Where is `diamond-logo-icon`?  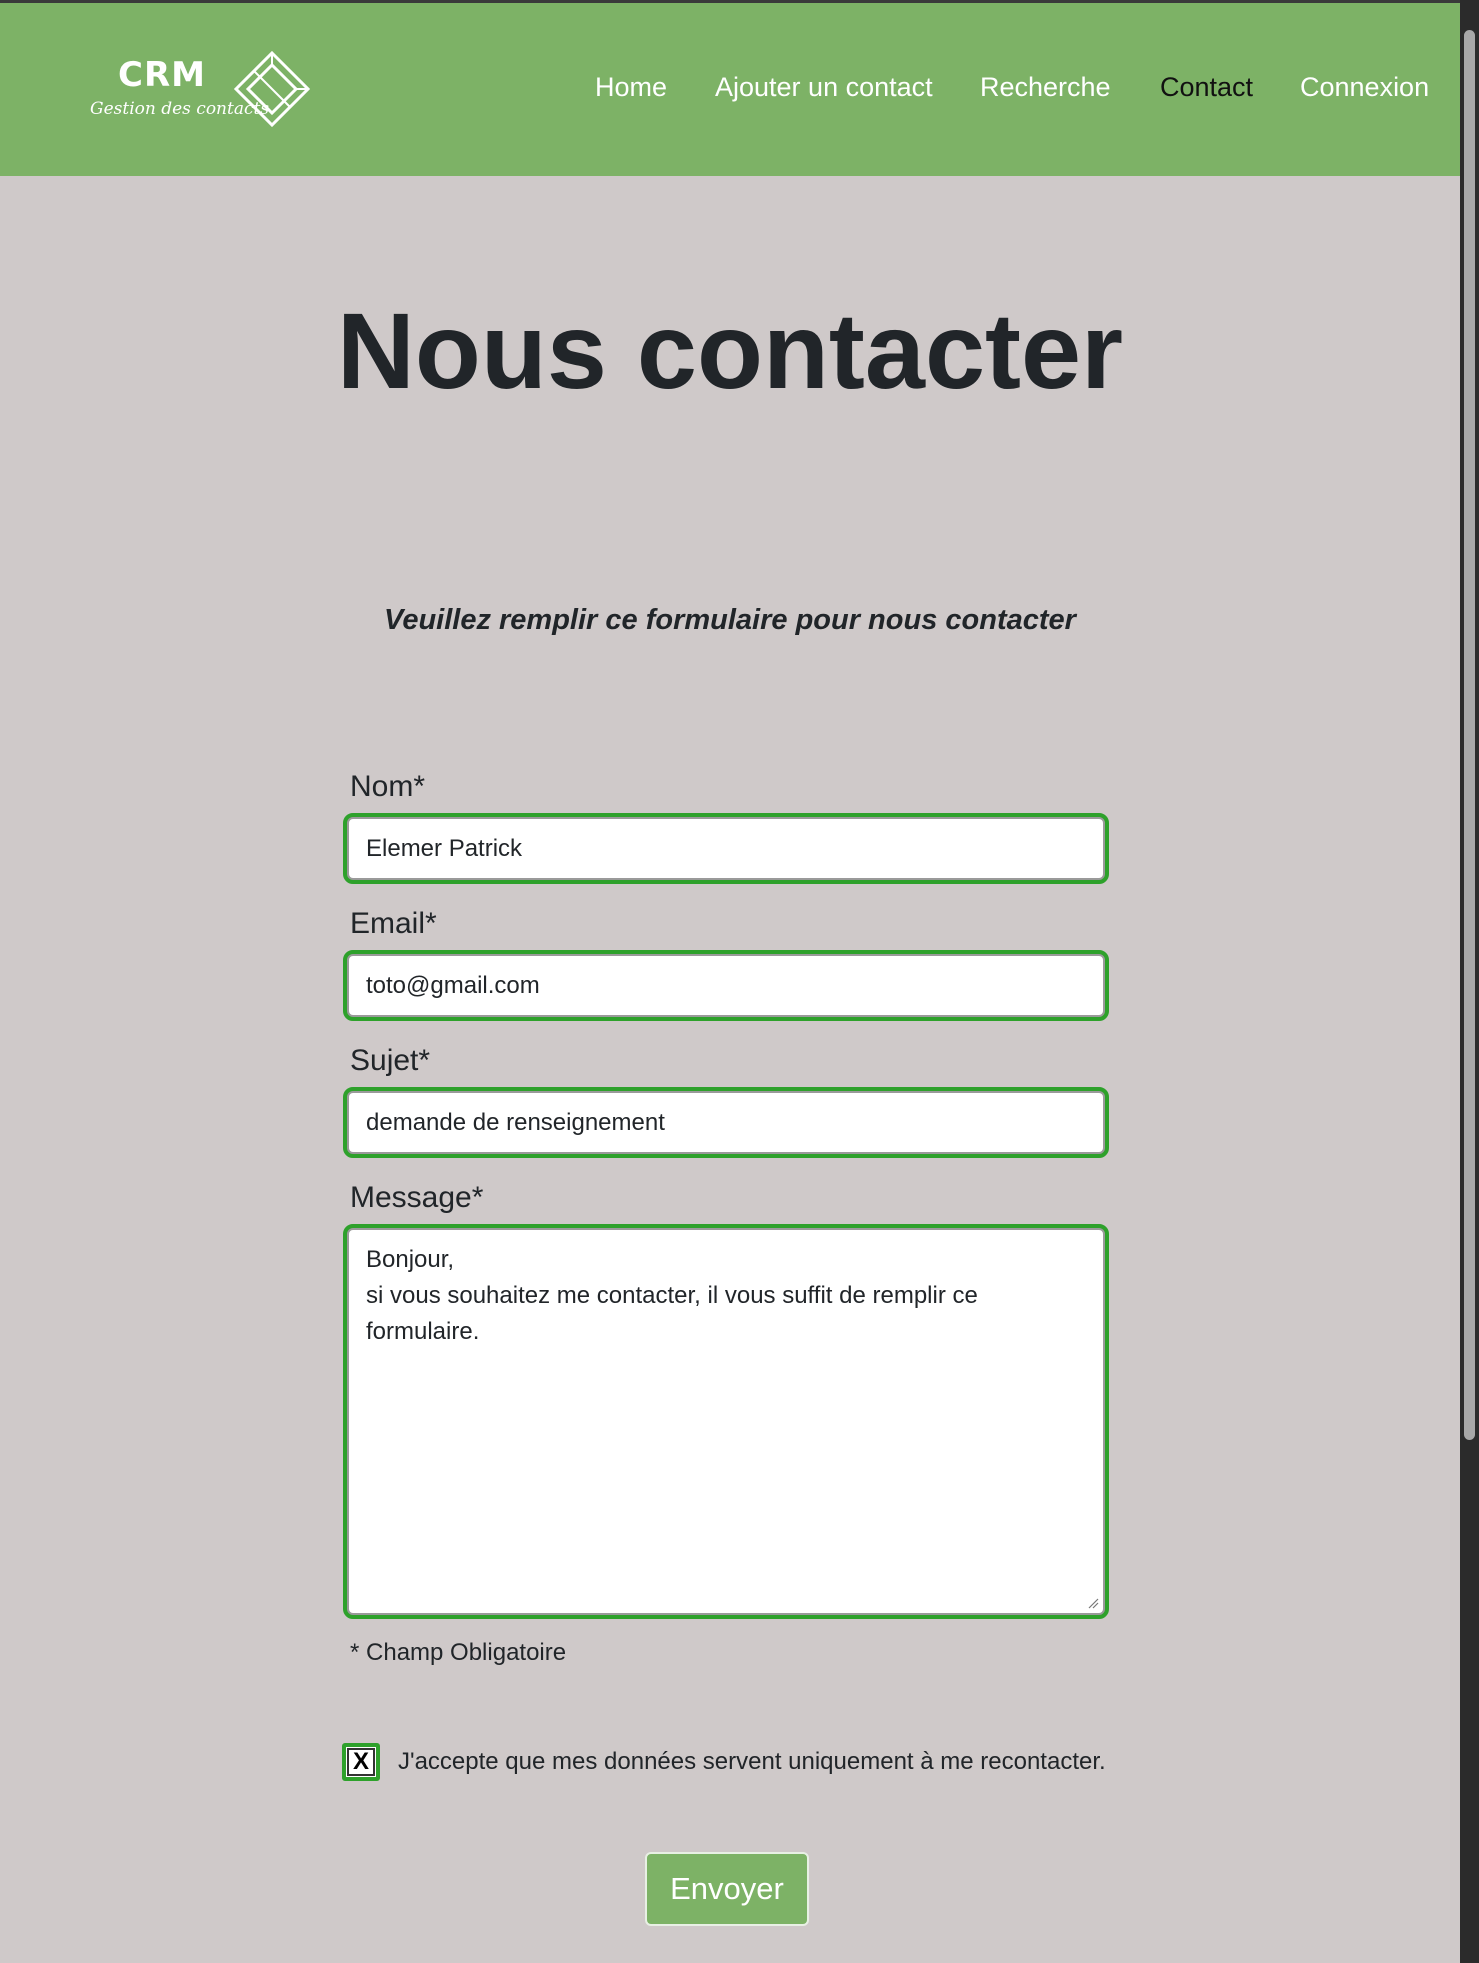
diamond-logo-icon is located at coordinates (272, 89).